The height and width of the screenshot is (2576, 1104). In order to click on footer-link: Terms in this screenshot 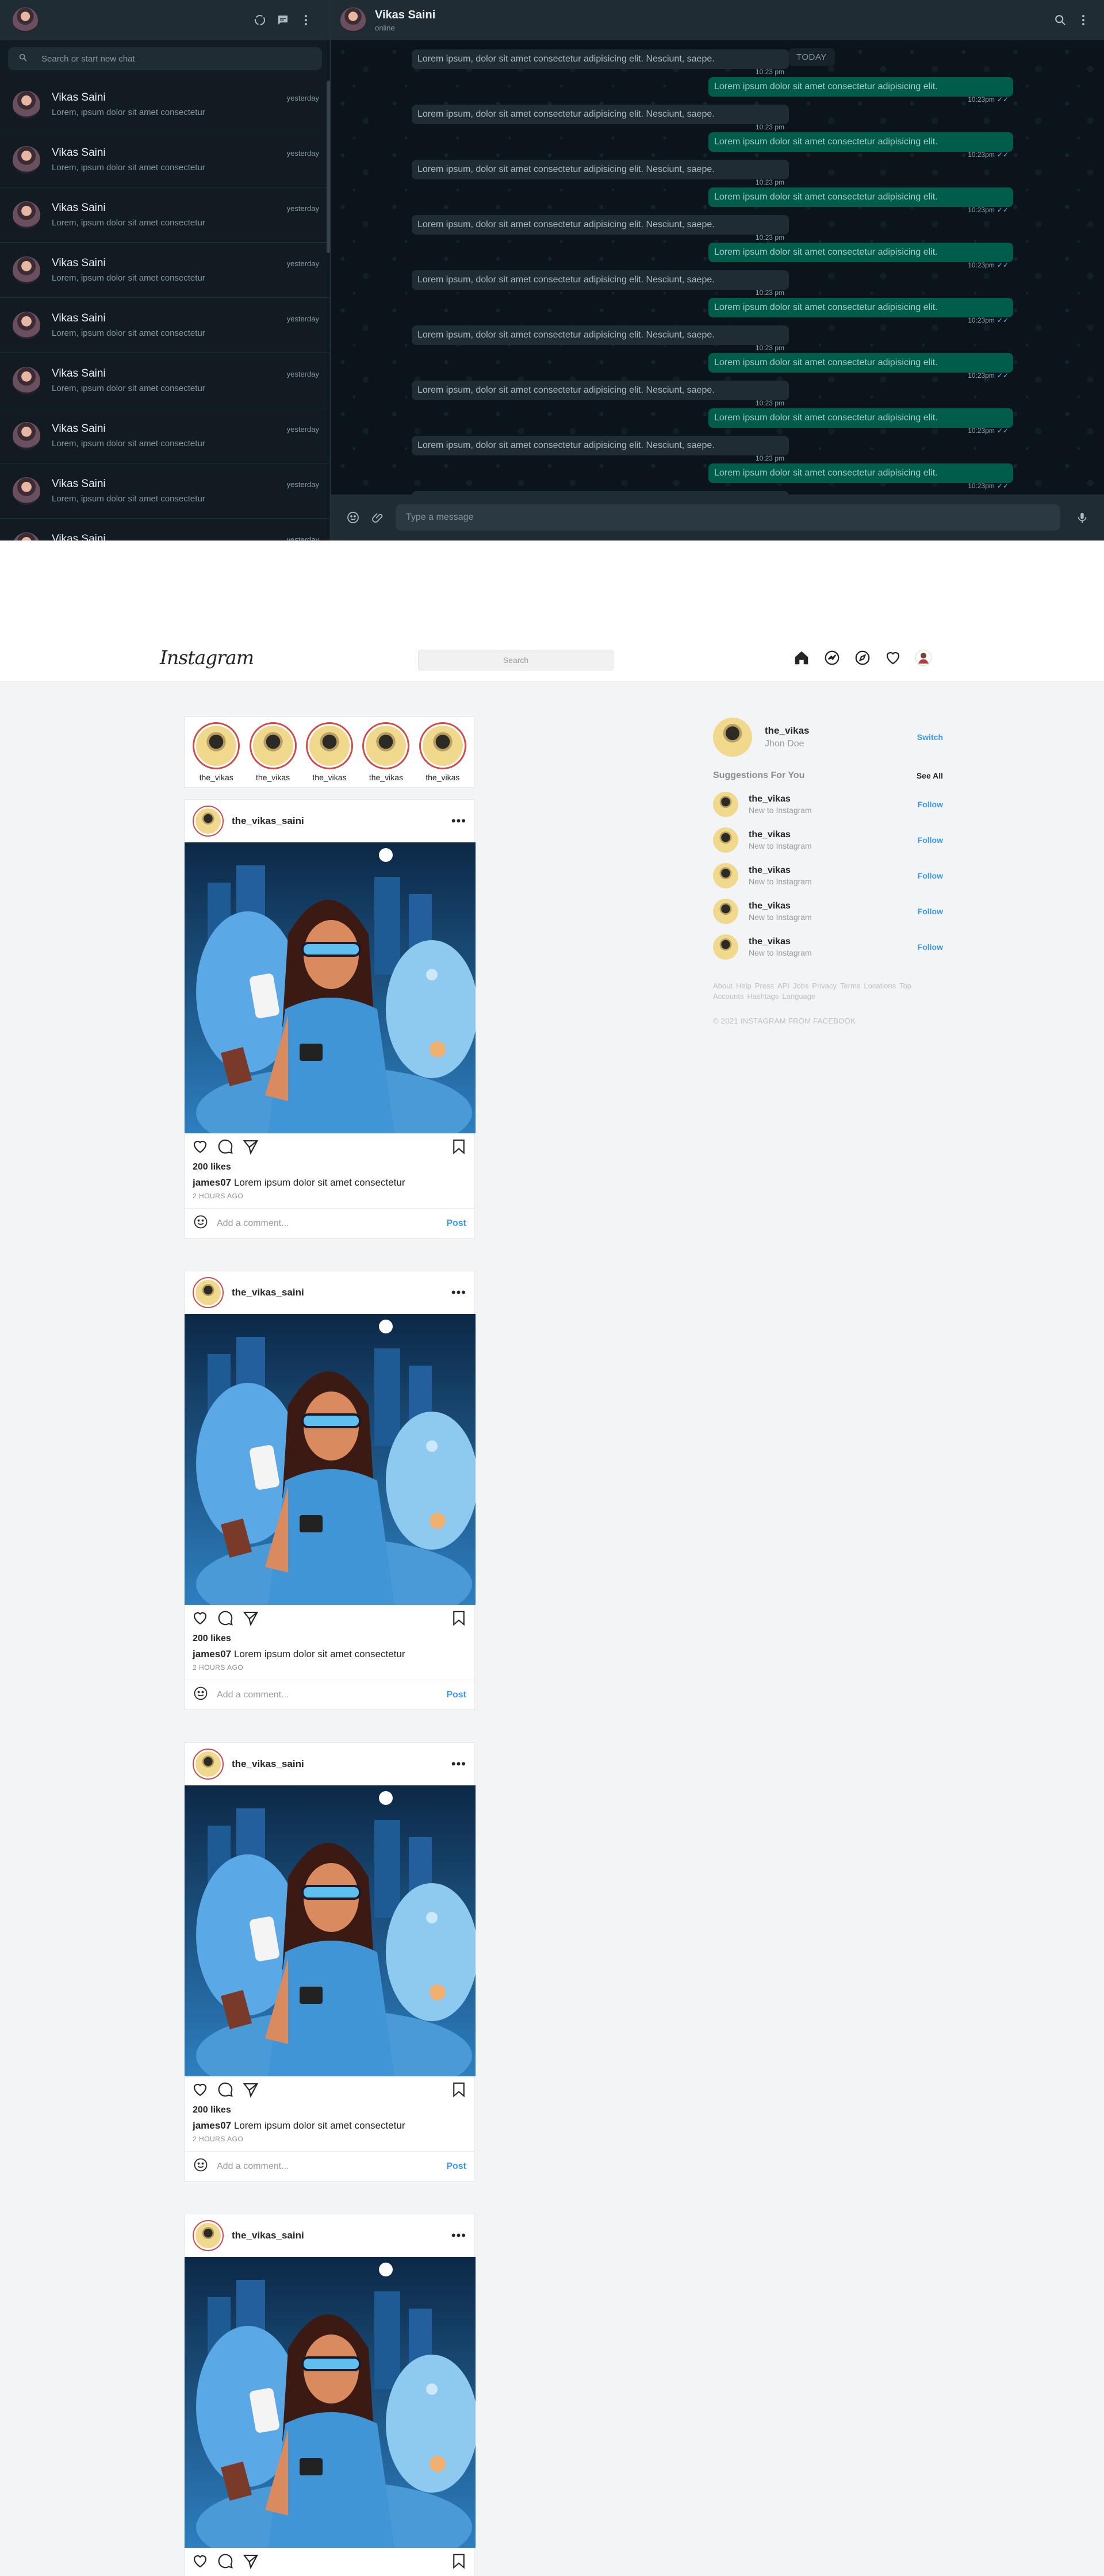, I will do `click(850, 986)`.